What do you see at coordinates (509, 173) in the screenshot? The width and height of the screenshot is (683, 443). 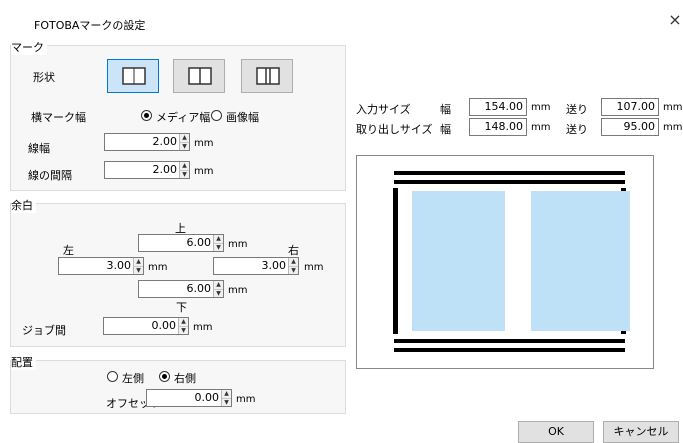 I see `preview-top-mark-outer` at bounding box center [509, 173].